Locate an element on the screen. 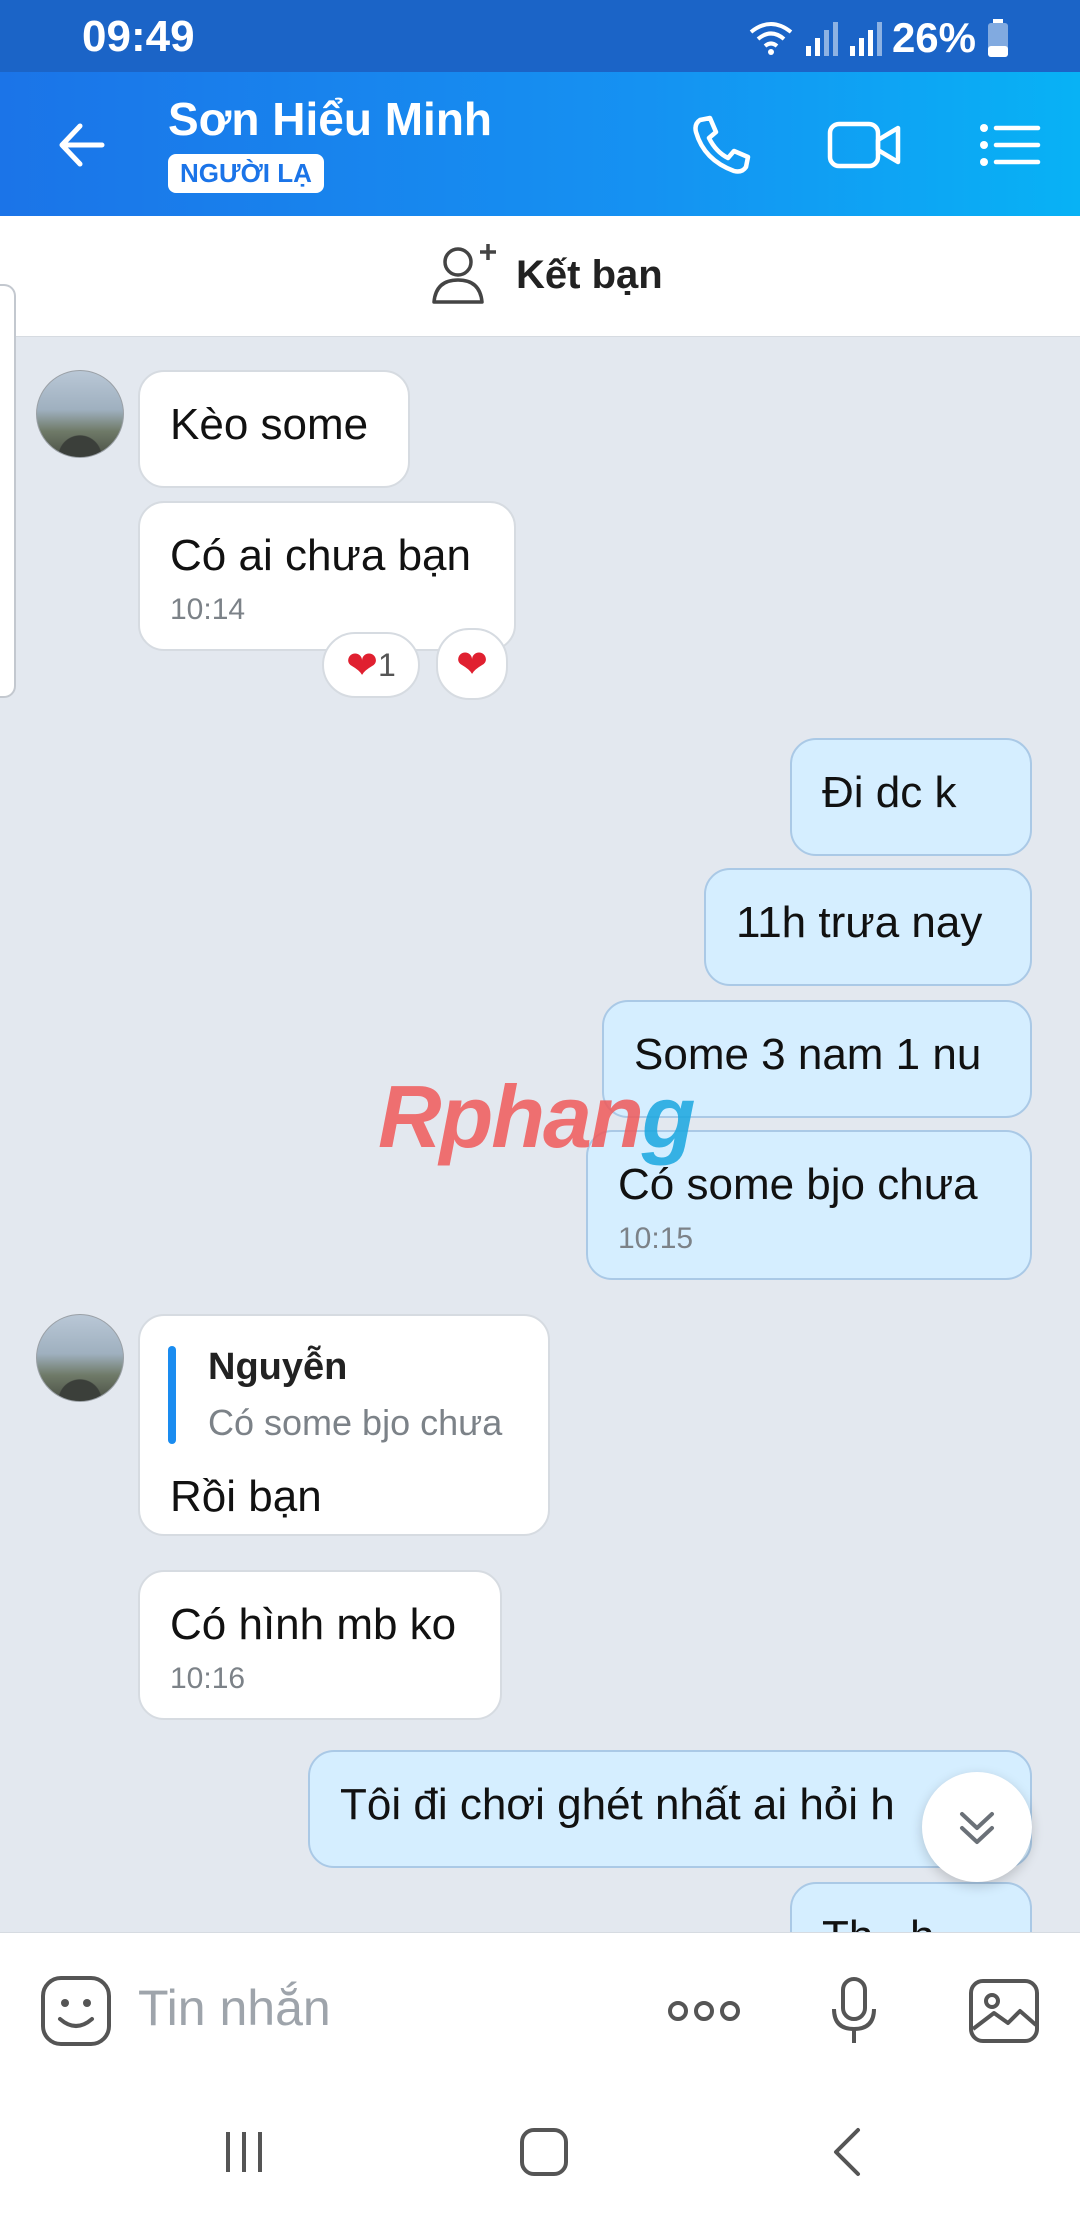  message-bubble: Kèo some is located at coordinates (274, 429).